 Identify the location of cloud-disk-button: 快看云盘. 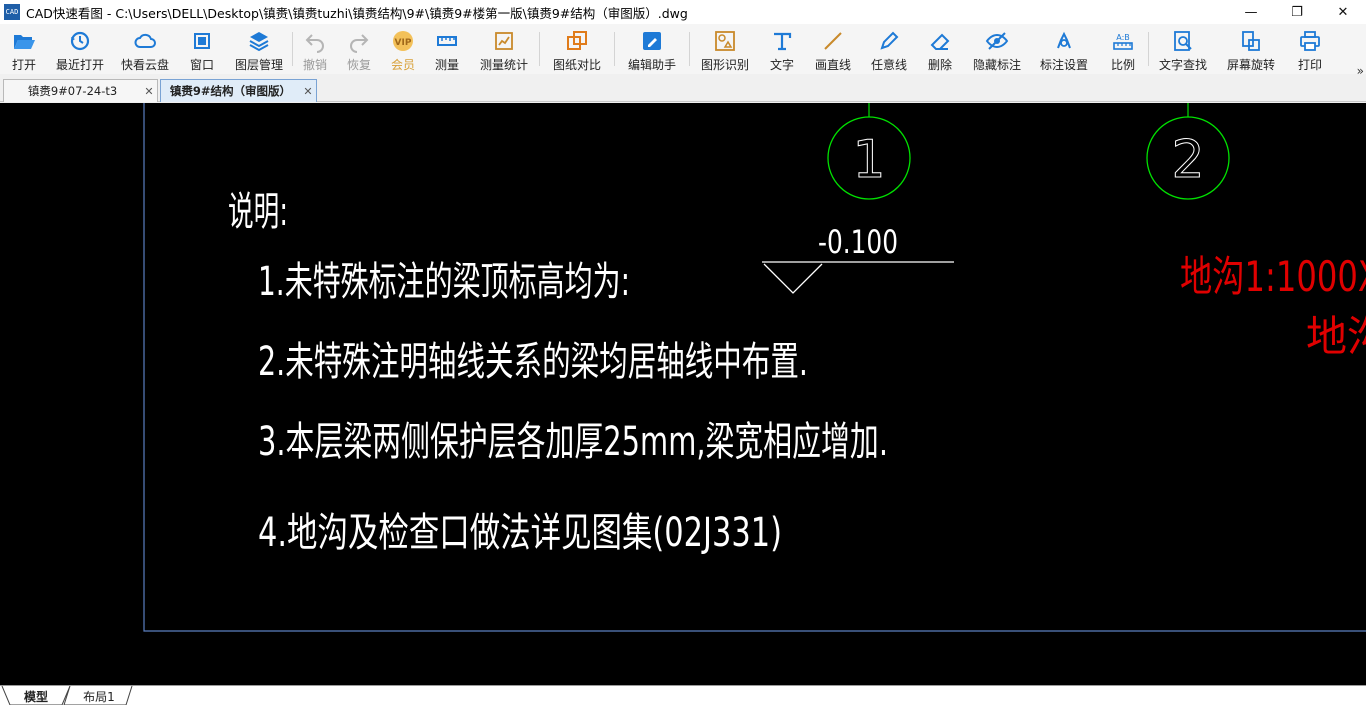
(145, 49).